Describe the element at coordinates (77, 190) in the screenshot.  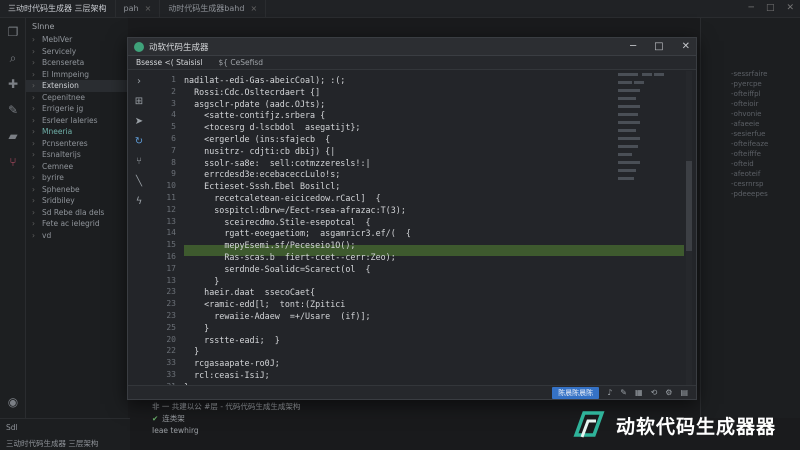
I see `explorer-item: › Sphenebe` at that location.